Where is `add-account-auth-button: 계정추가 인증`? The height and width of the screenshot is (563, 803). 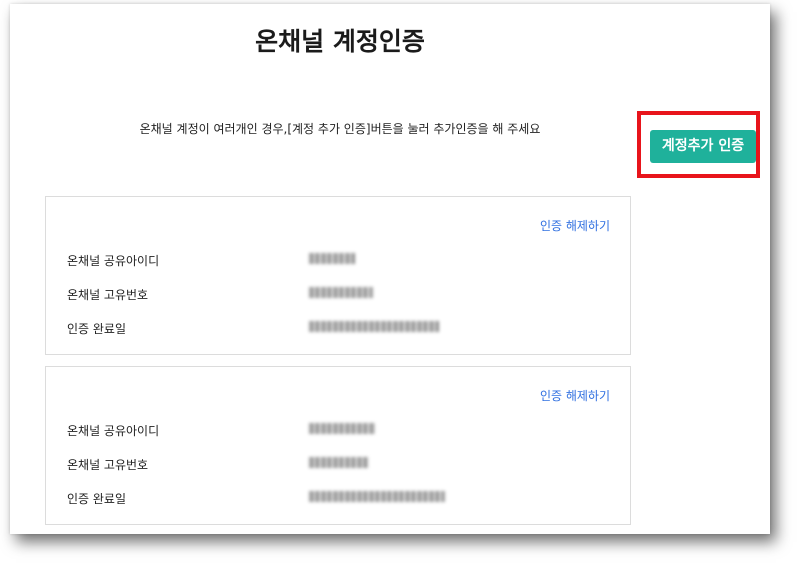 add-account-auth-button: 계정추가 인증 is located at coordinates (703, 146).